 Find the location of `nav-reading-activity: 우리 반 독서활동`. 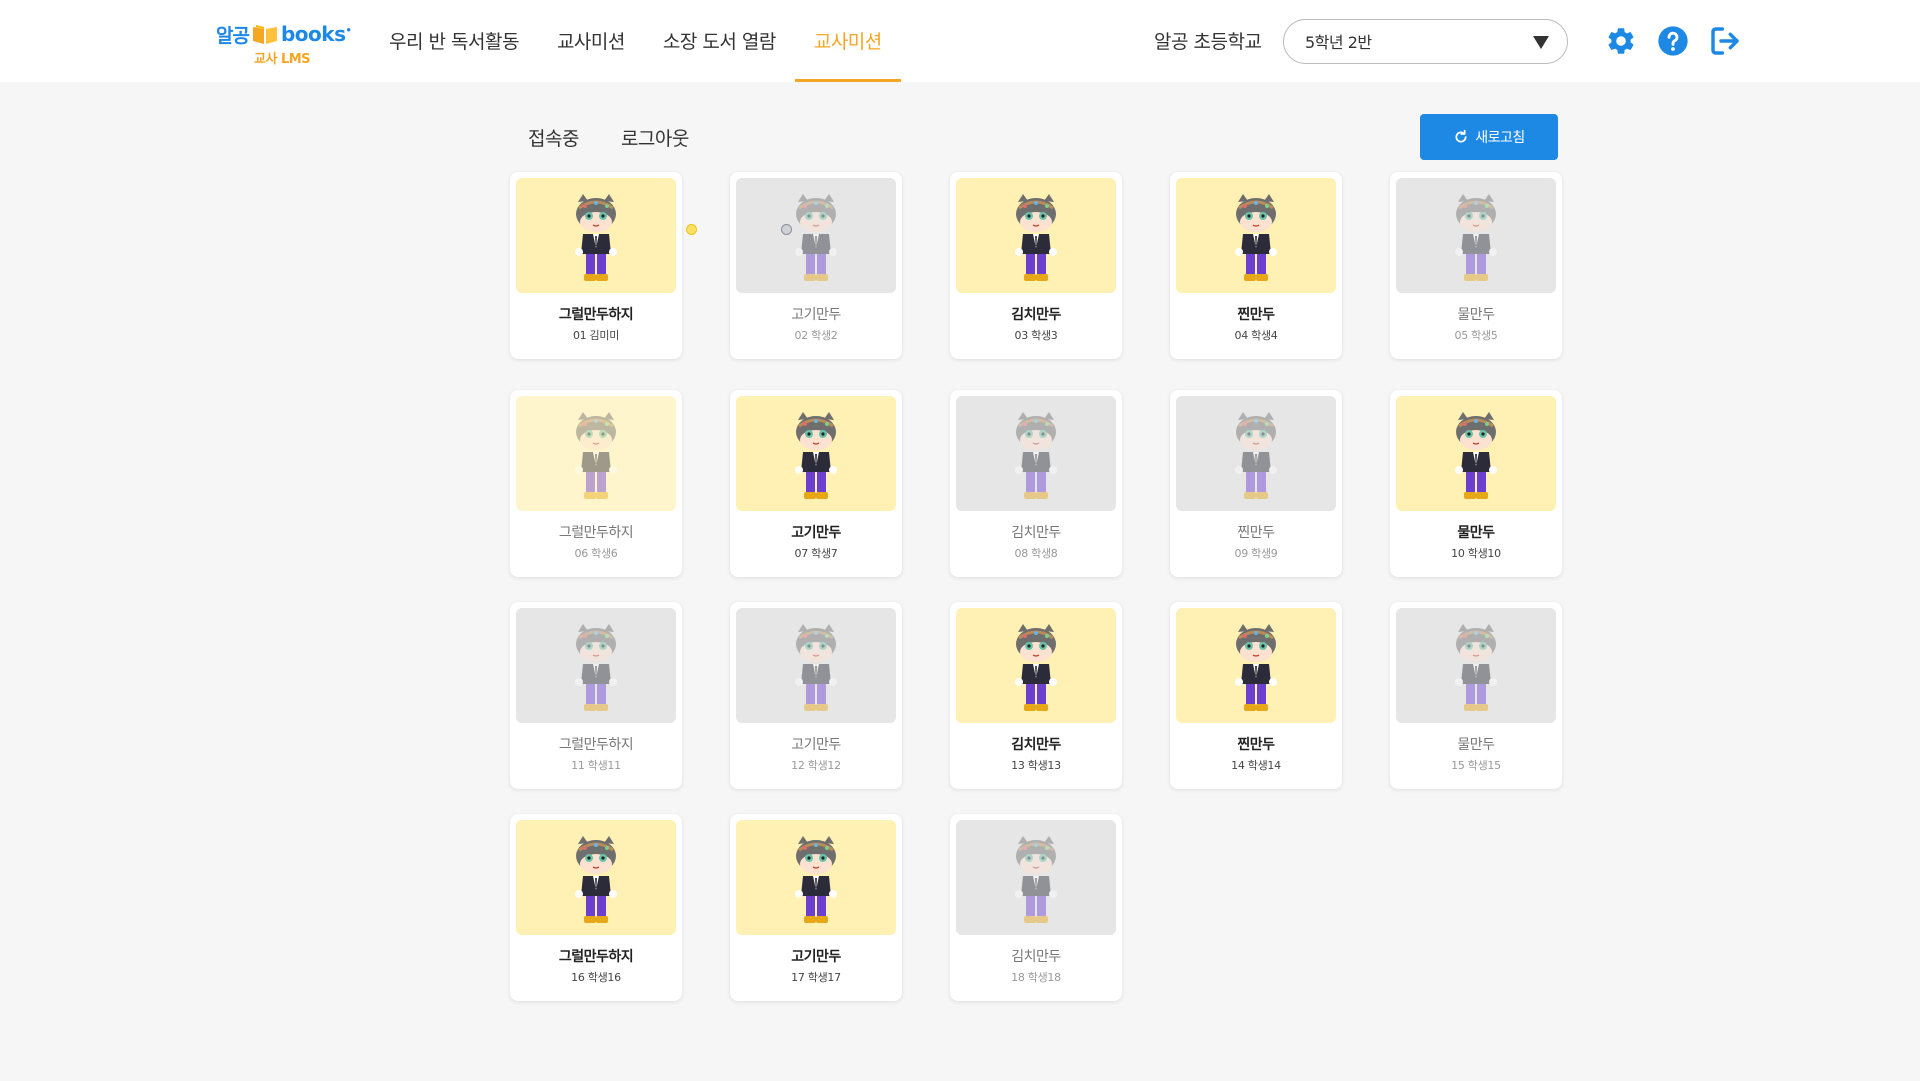

nav-reading-activity: 우리 반 독서활동 is located at coordinates (454, 41).